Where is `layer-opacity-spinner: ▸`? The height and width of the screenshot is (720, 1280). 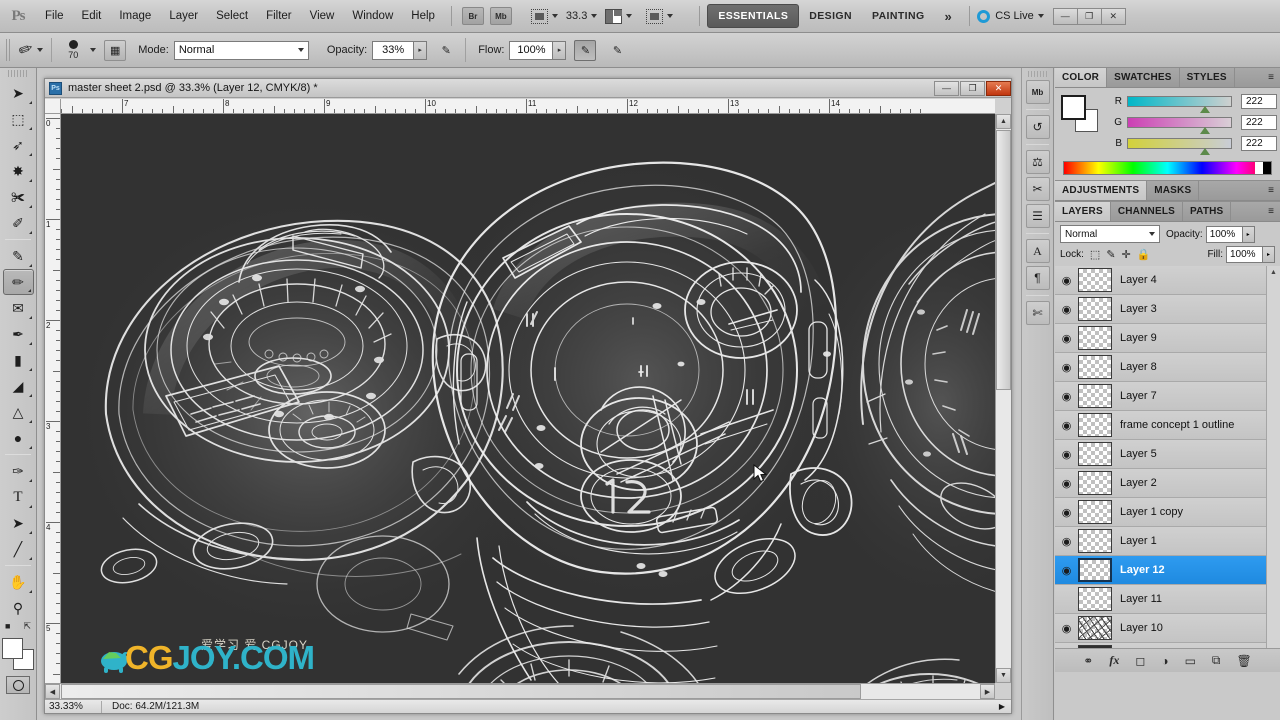
layer-opacity-spinner: ▸ is located at coordinates (1248, 234).